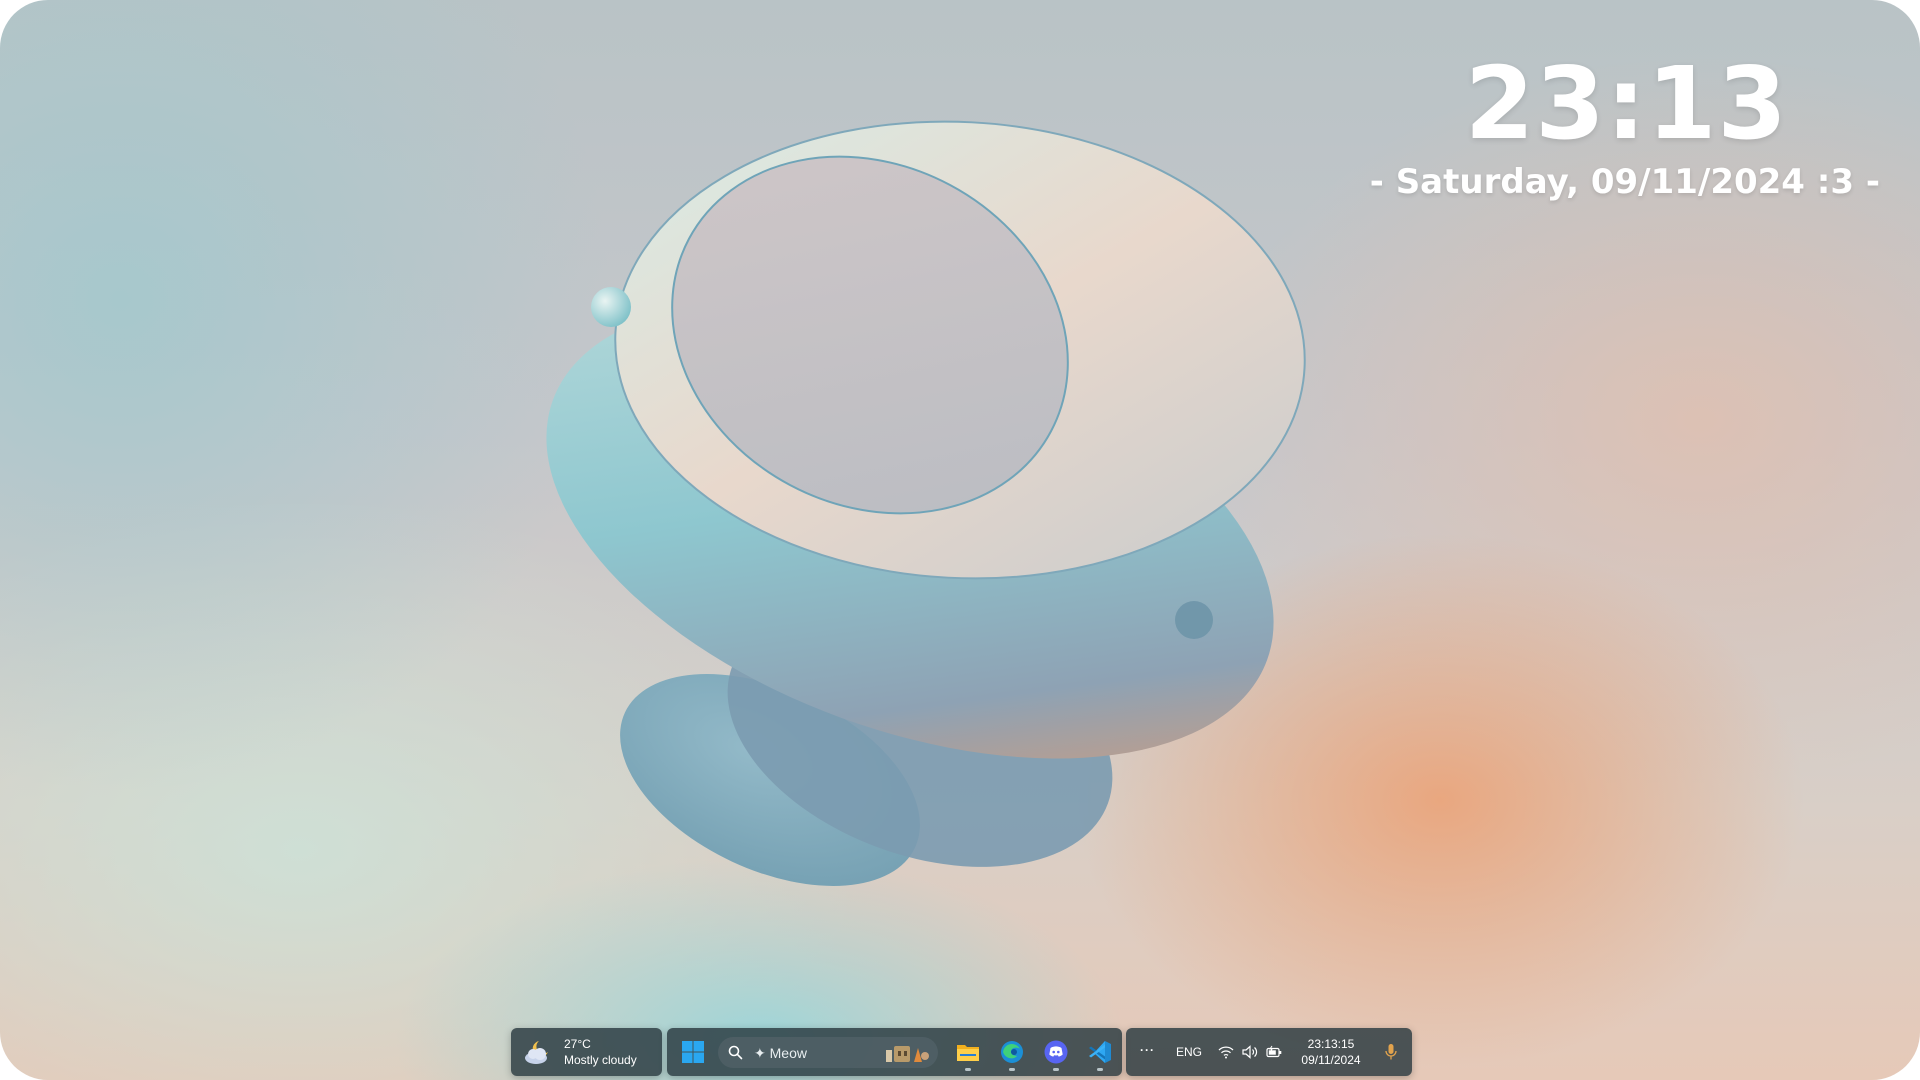  Describe the element at coordinates (1274, 1052) in the screenshot. I see `battery-icon` at that location.